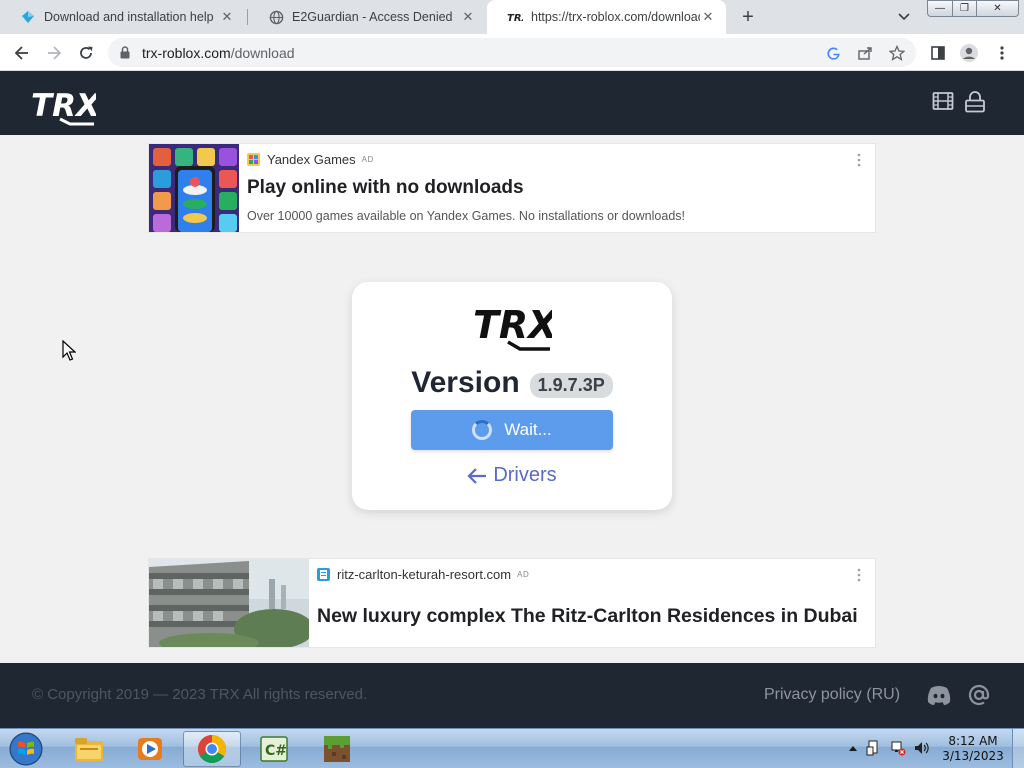  I want to click on ad-source-name: Yandex Games, so click(311, 159).